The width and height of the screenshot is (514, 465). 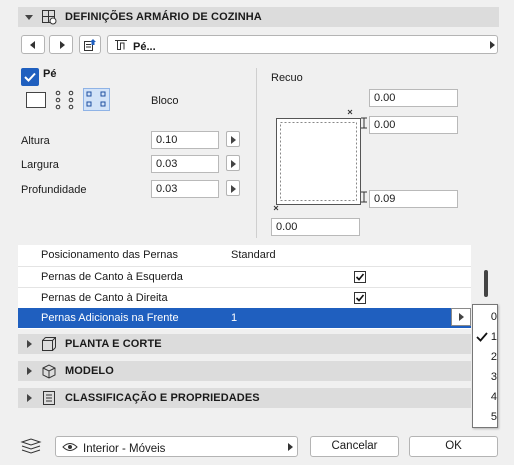 What do you see at coordinates (253, 255) in the screenshot?
I see `row-value: Standard` at bounding box center [253, 255].